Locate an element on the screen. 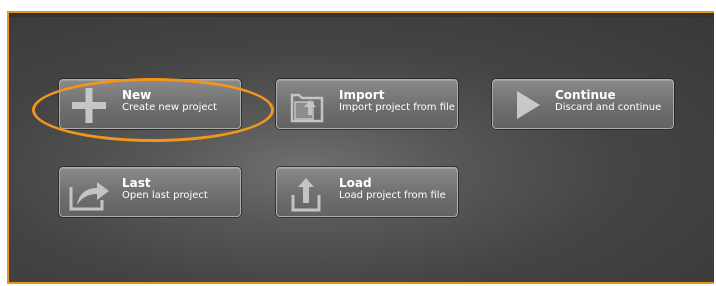 This screenshot has width=716, height=286. import-folder-icon is located at coordinates (306, 105).